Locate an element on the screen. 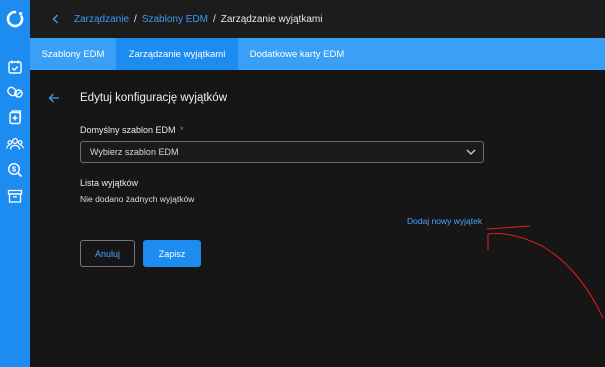 This screenshot has width=605, height=367. save-button: Zapisz is located at coordinates (172, 253).